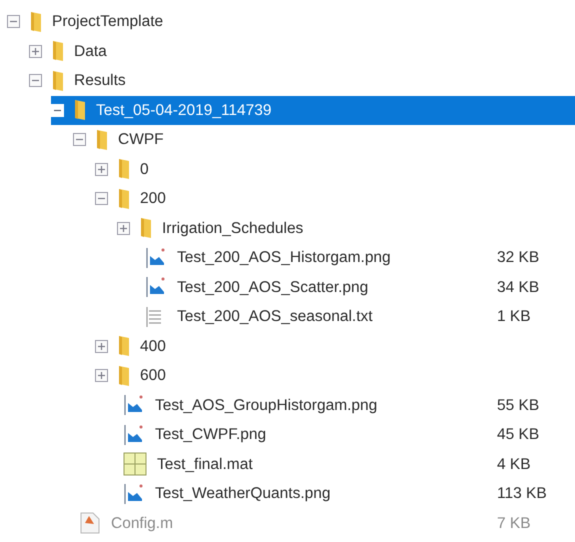 The image size is (575, 542). What do you see at coordinates (284, 258) in the screenshot?
I see `item-name: Test_200_AOS_Historgam.png` at bounding box center [284, 258].